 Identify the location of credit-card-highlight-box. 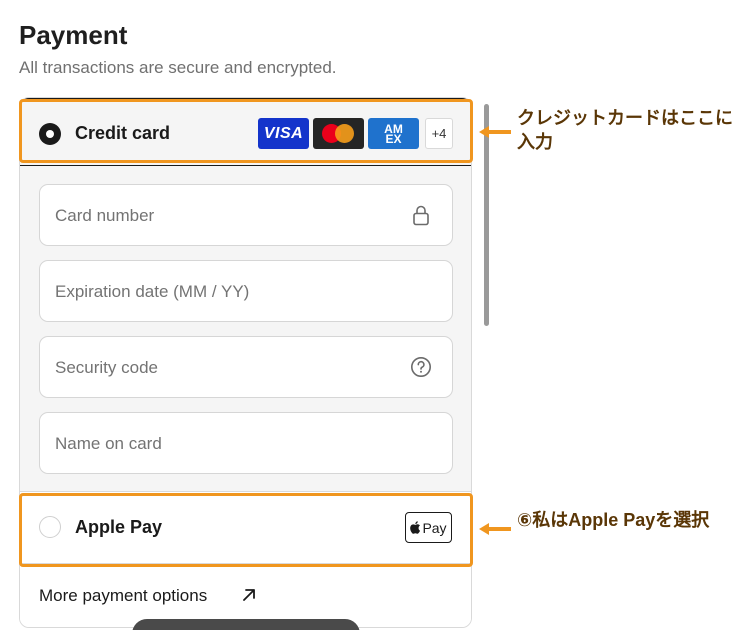
(246, 131).